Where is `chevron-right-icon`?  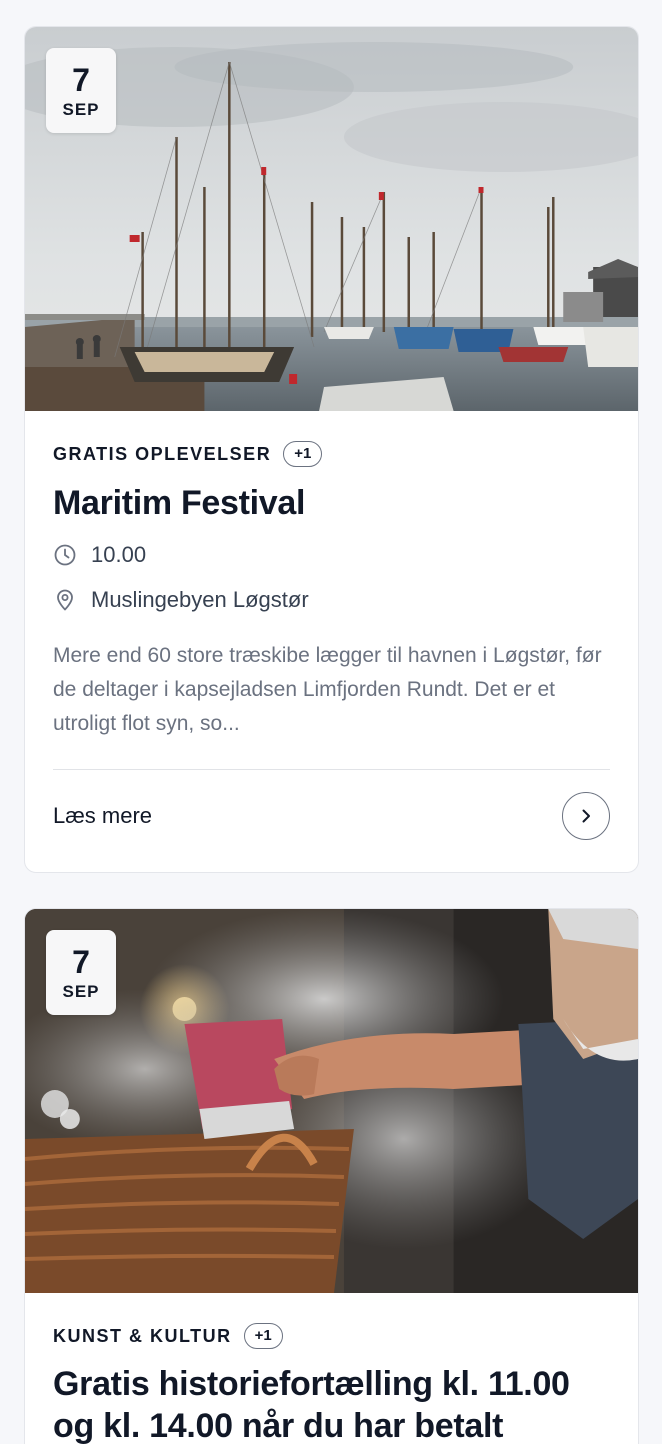
chevron-right-icon is located at coordinates (586, 816).